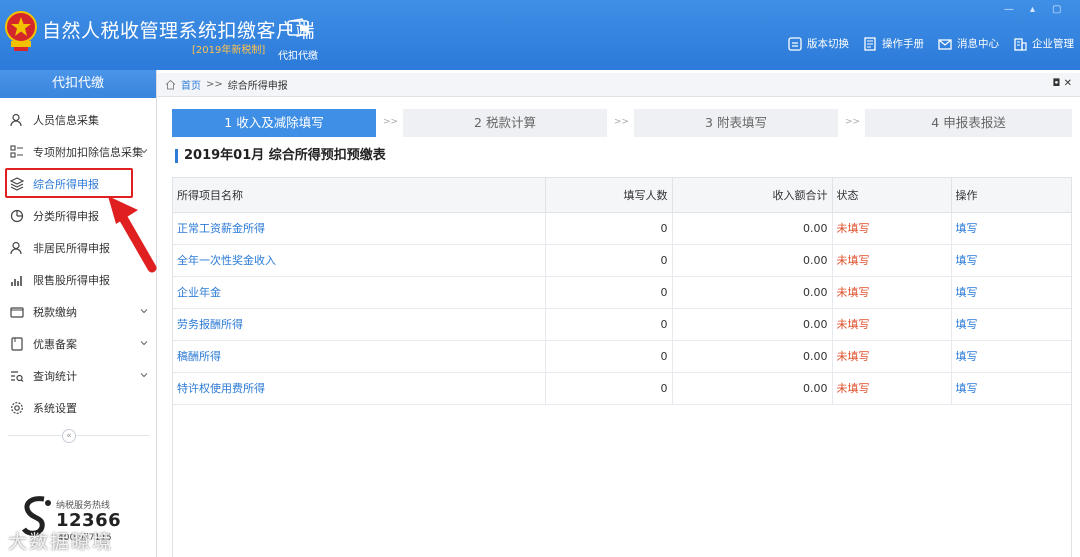 The image size is (1080, 557). Describe the element at coordinates (1032, 9) in the screenshot. I see `window-menu-icon: ▴` at that location.